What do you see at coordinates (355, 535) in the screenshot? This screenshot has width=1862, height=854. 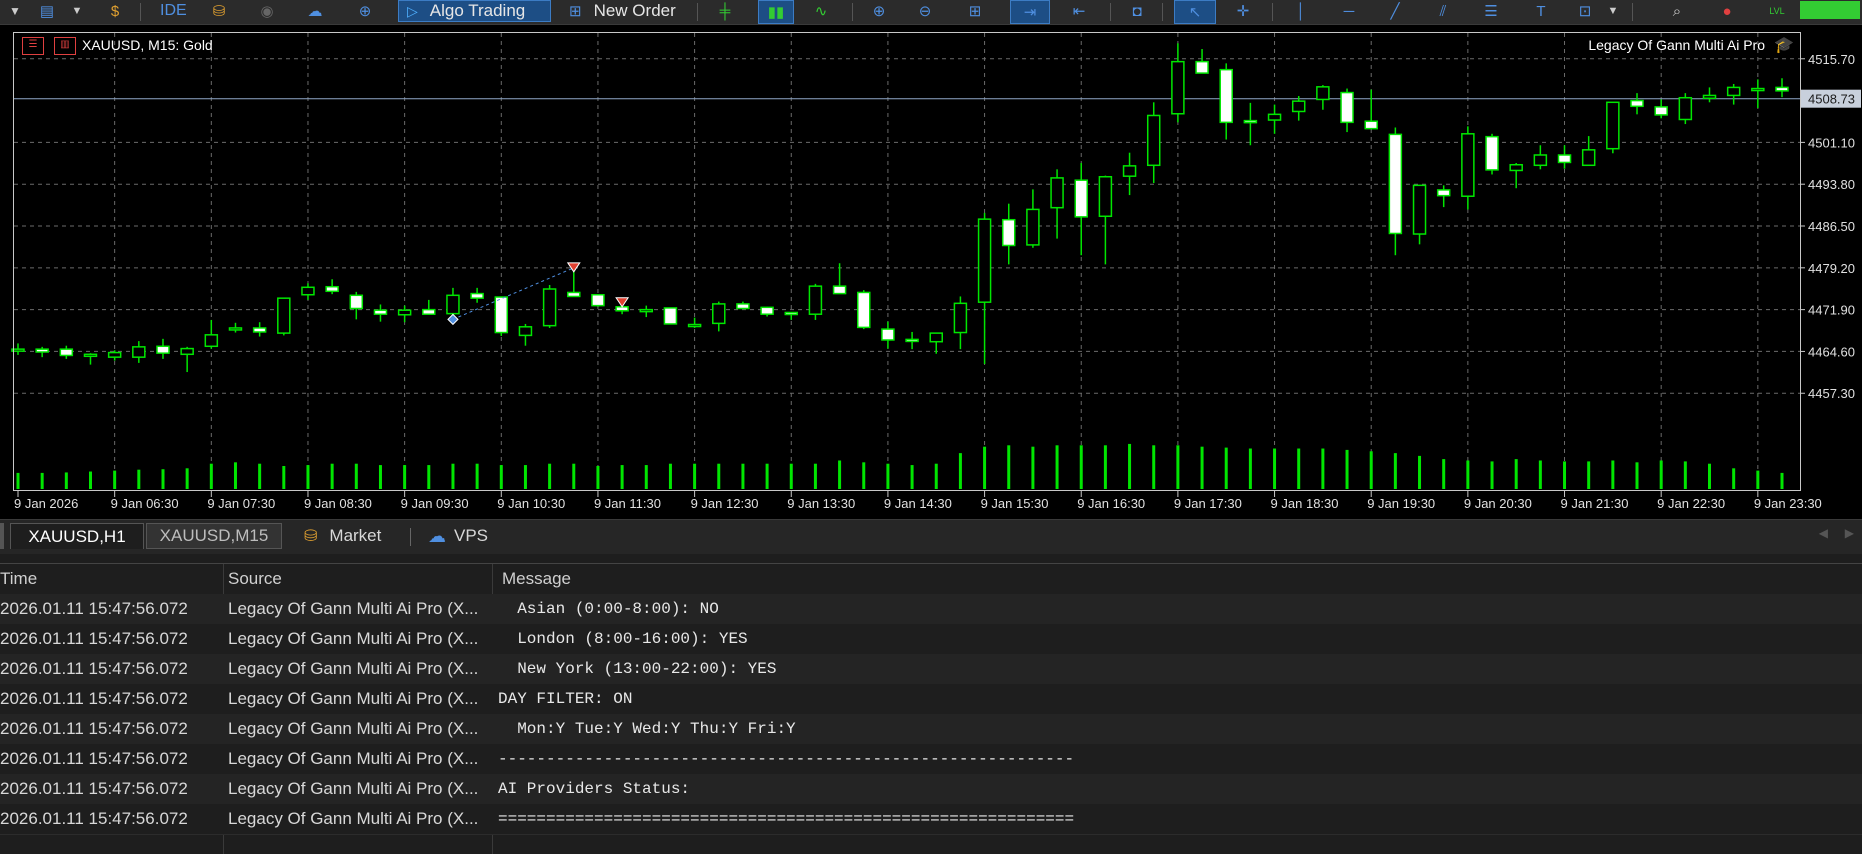 I see `tab-market-label: Market` at bounding box center [355, 535].